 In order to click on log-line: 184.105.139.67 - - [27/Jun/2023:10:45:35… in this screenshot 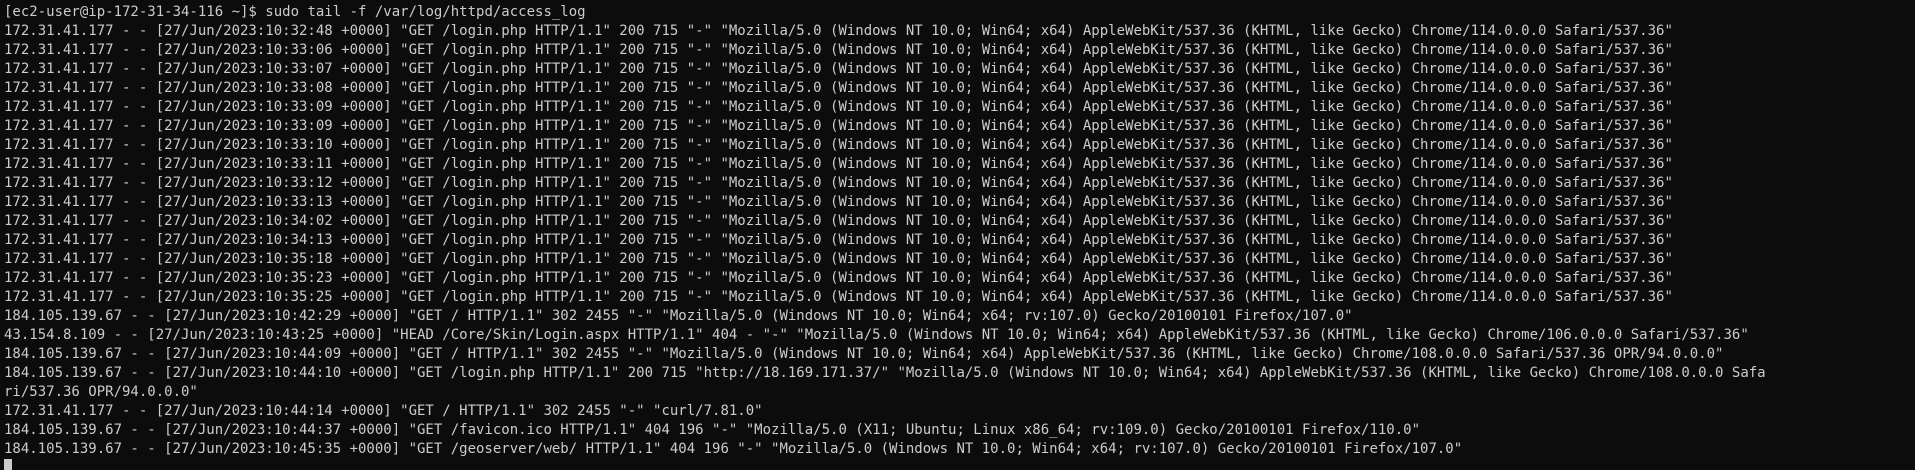, I will do `click(733, 449)`.